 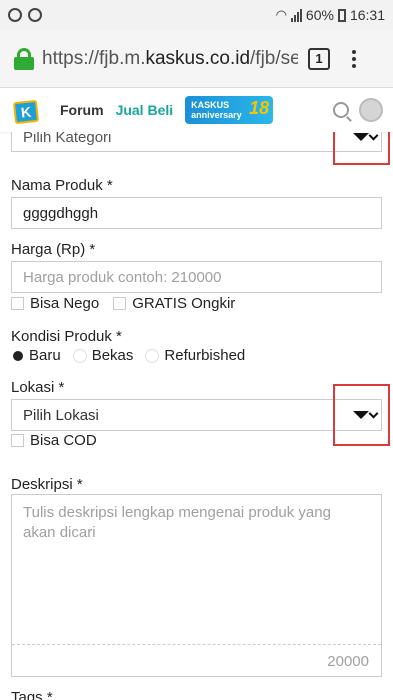 I want to click on url-field: https://fjb.m.kaskus.co.id/fjb/sel, so click(x=170, y=59).